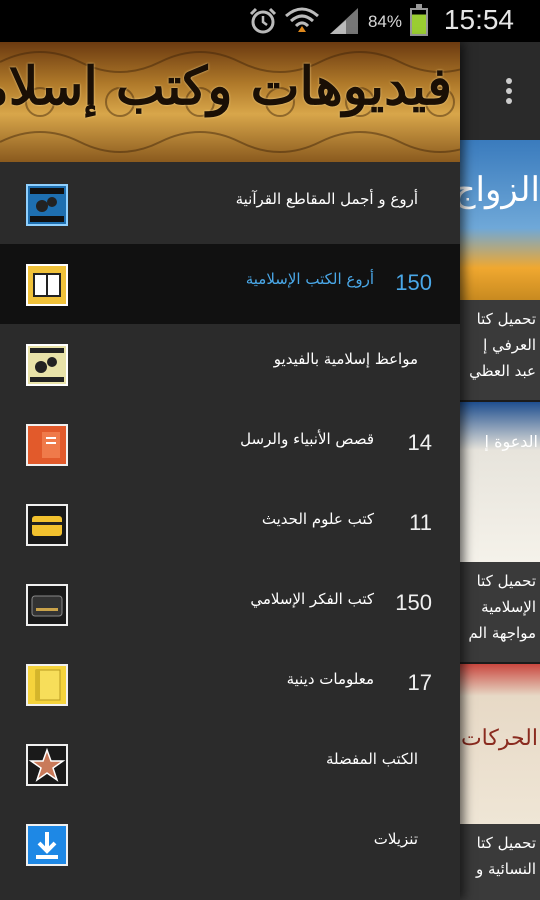 This screenshot has height=900, width=540. Describe the element at coordinates (226, 86) in the screenshot. I see `header-title: فيديوهات وكتب إسلامية` at that location.